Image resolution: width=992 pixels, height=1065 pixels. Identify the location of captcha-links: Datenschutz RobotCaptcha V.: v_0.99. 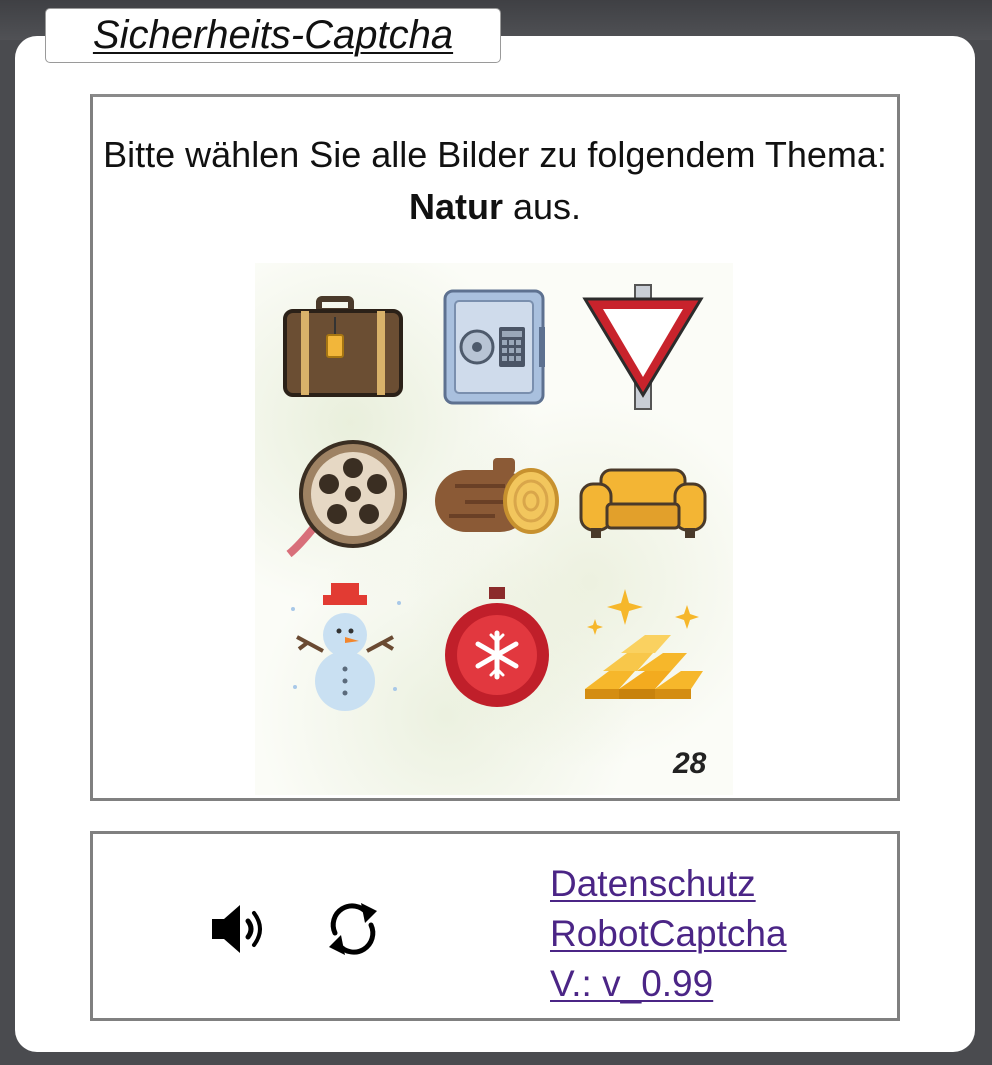
(668, 934).